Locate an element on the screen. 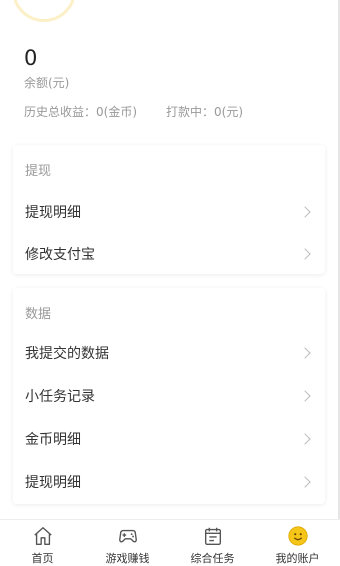  withdraw-detail-row-2: 提现明细 is located at coordinates (169, 481).